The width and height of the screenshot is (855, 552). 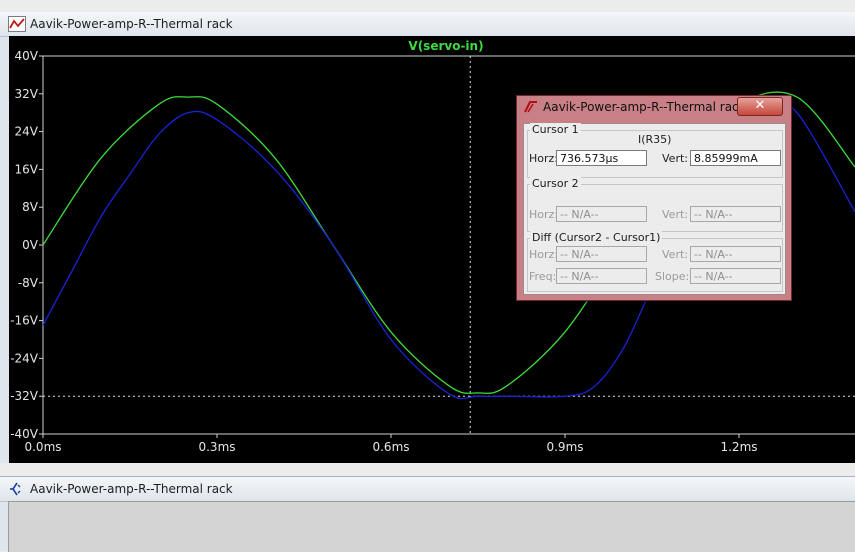 I want to click on waveform-window-titlebar: Aavik-Power-amp-R--Thermal rack, so click(x=427, y=24).